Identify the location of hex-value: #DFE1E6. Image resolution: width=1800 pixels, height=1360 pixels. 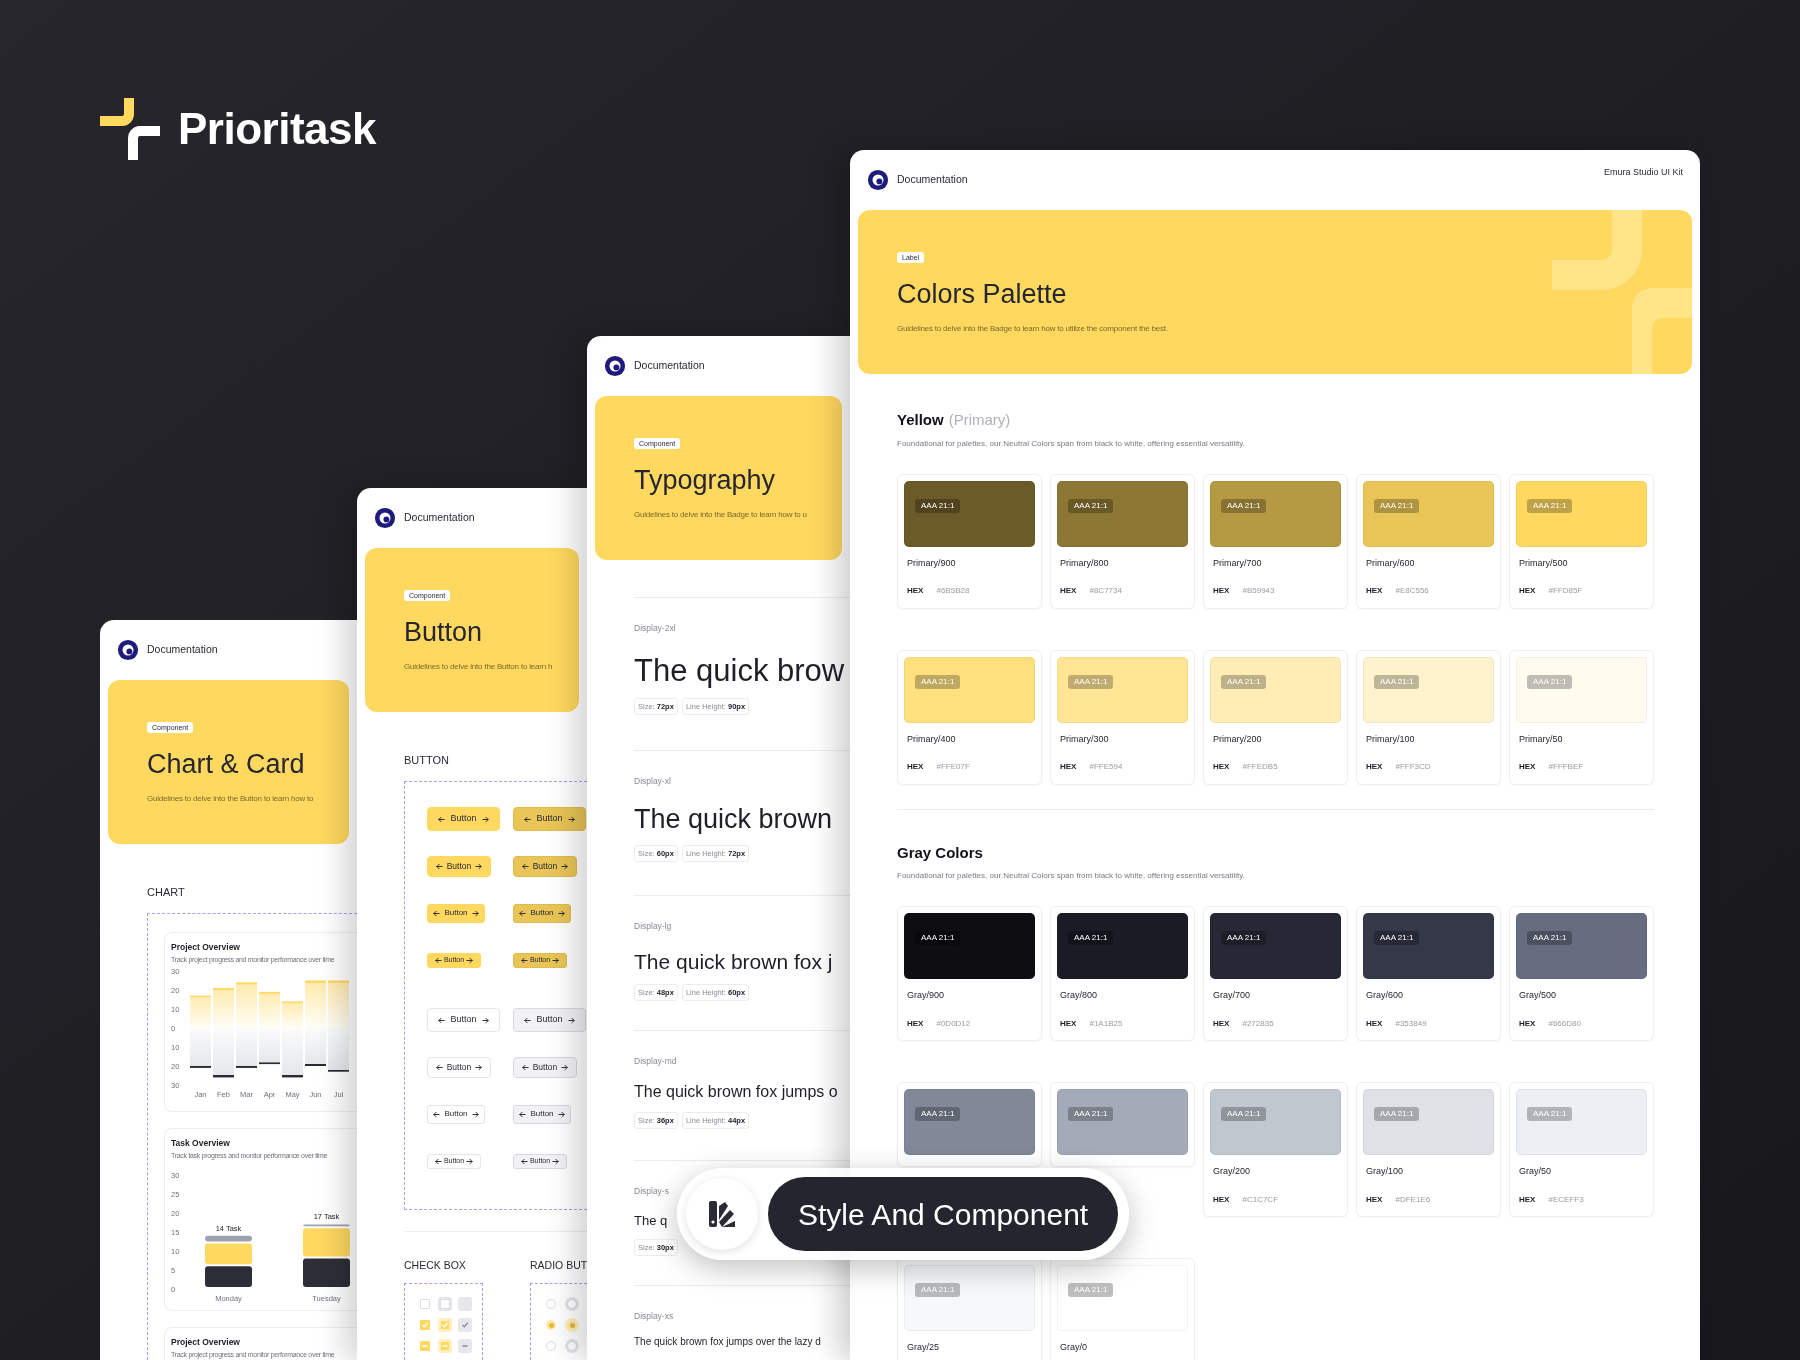
(1413, 1199).